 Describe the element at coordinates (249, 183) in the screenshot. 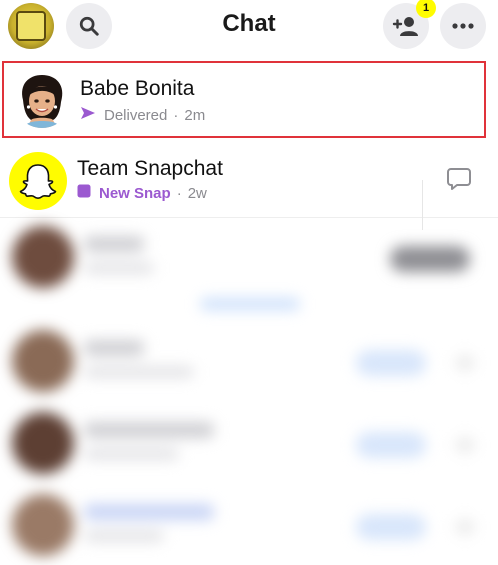

I see `chat-row-team-snapchat: Team Snapchat New Snap · 2w` at that location.